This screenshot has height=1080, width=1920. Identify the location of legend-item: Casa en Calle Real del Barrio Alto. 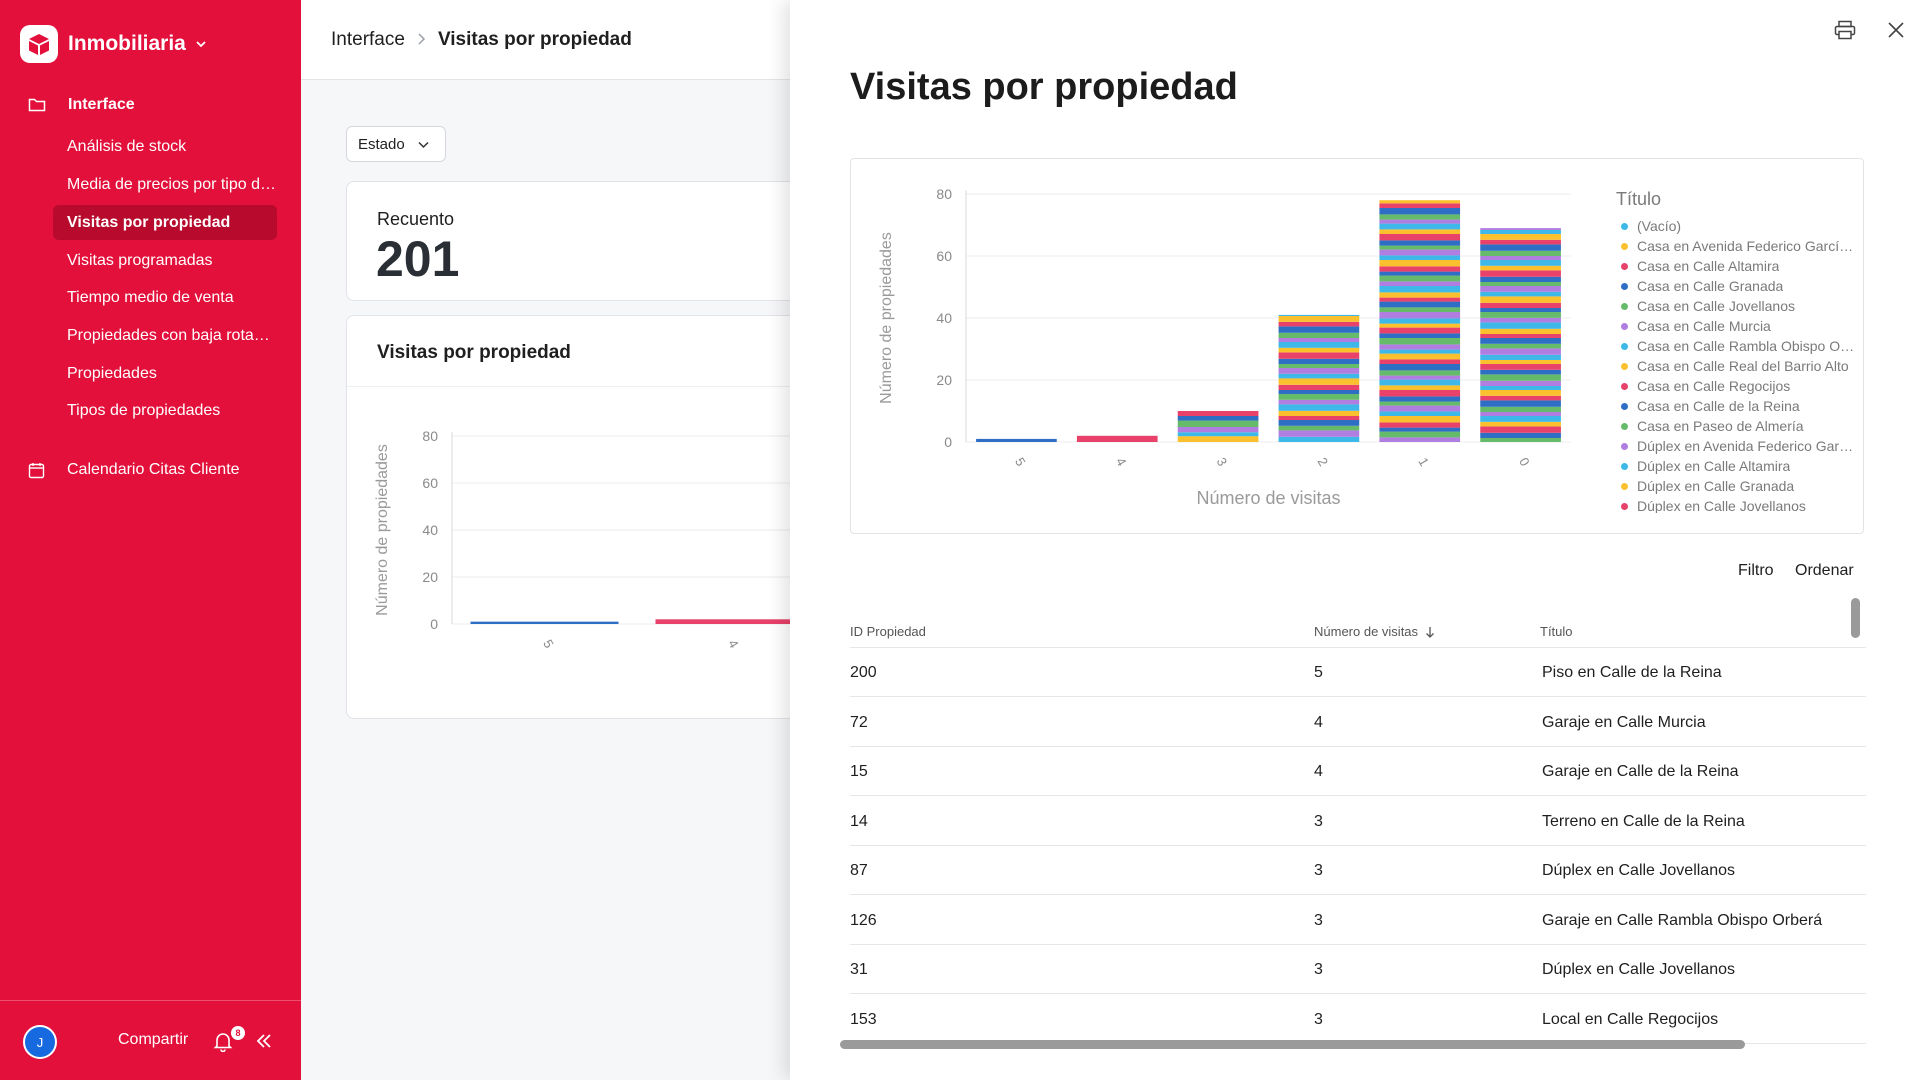
(1736, 366).